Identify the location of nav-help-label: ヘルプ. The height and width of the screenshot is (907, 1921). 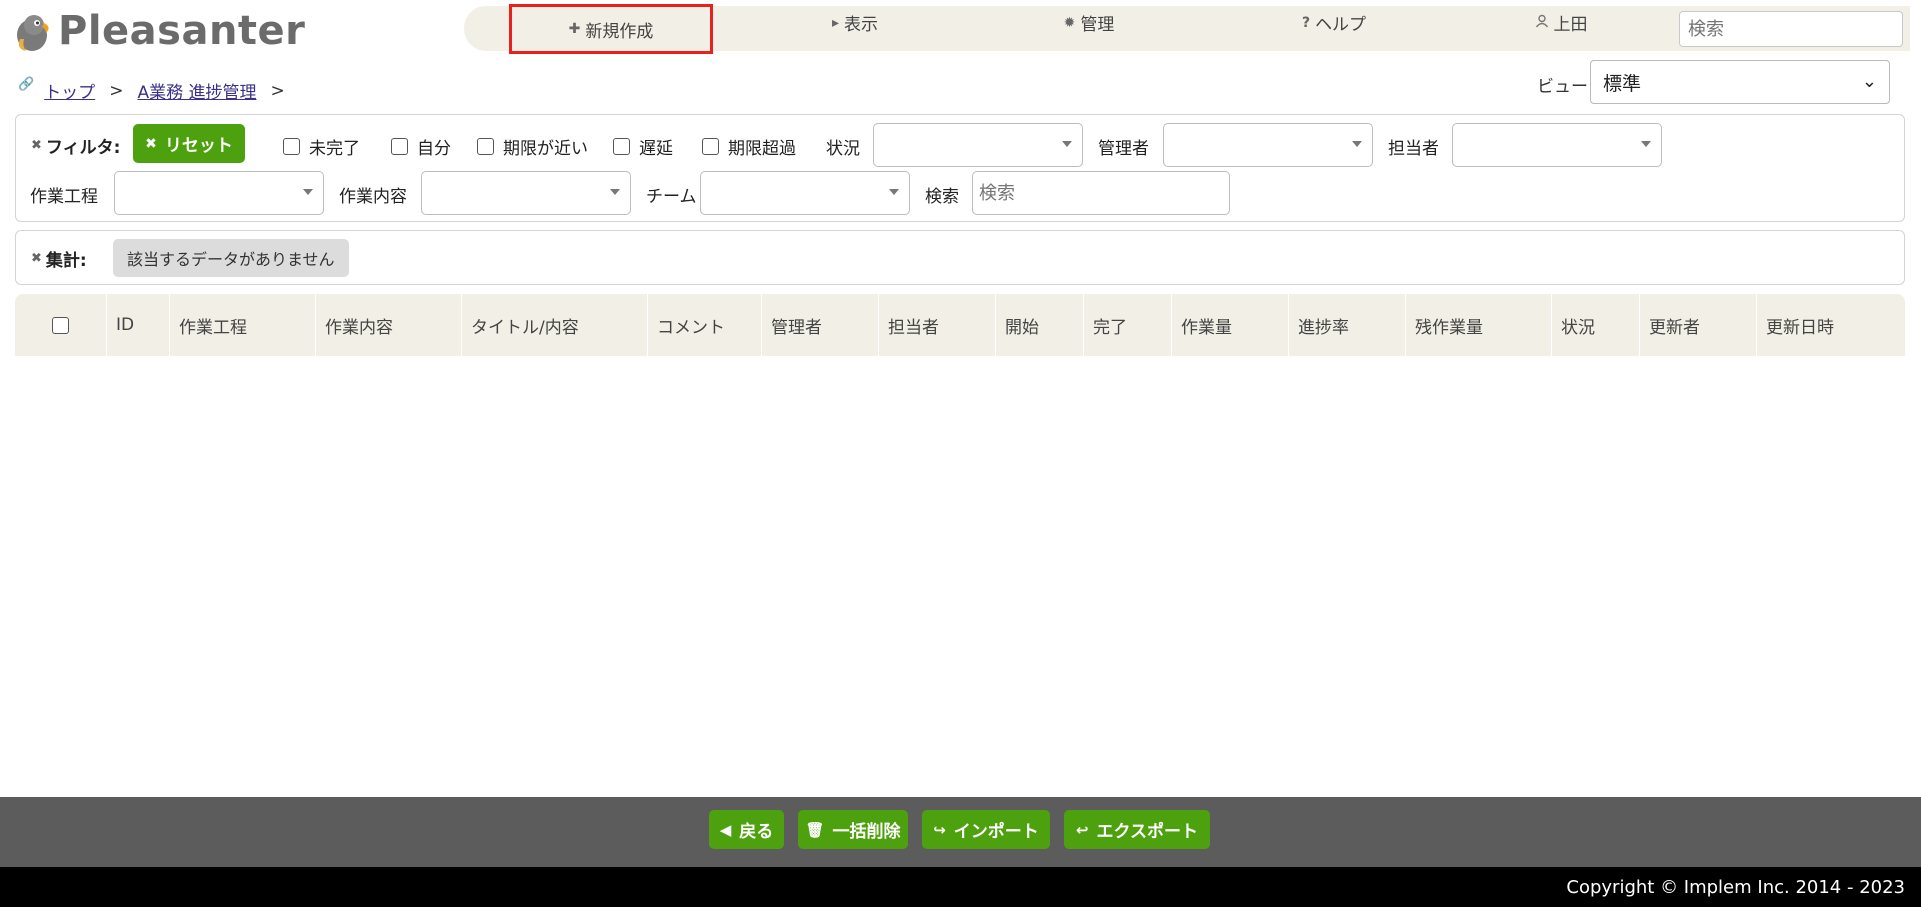
(1341, 25).